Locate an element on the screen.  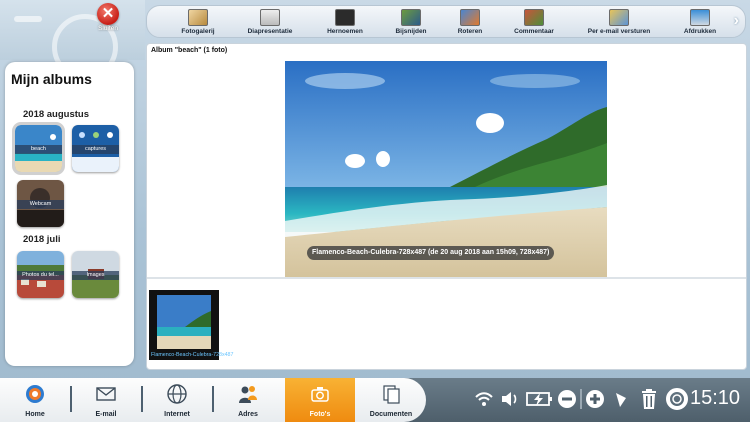
dock-home: Home is located at coordinates (35, 400).